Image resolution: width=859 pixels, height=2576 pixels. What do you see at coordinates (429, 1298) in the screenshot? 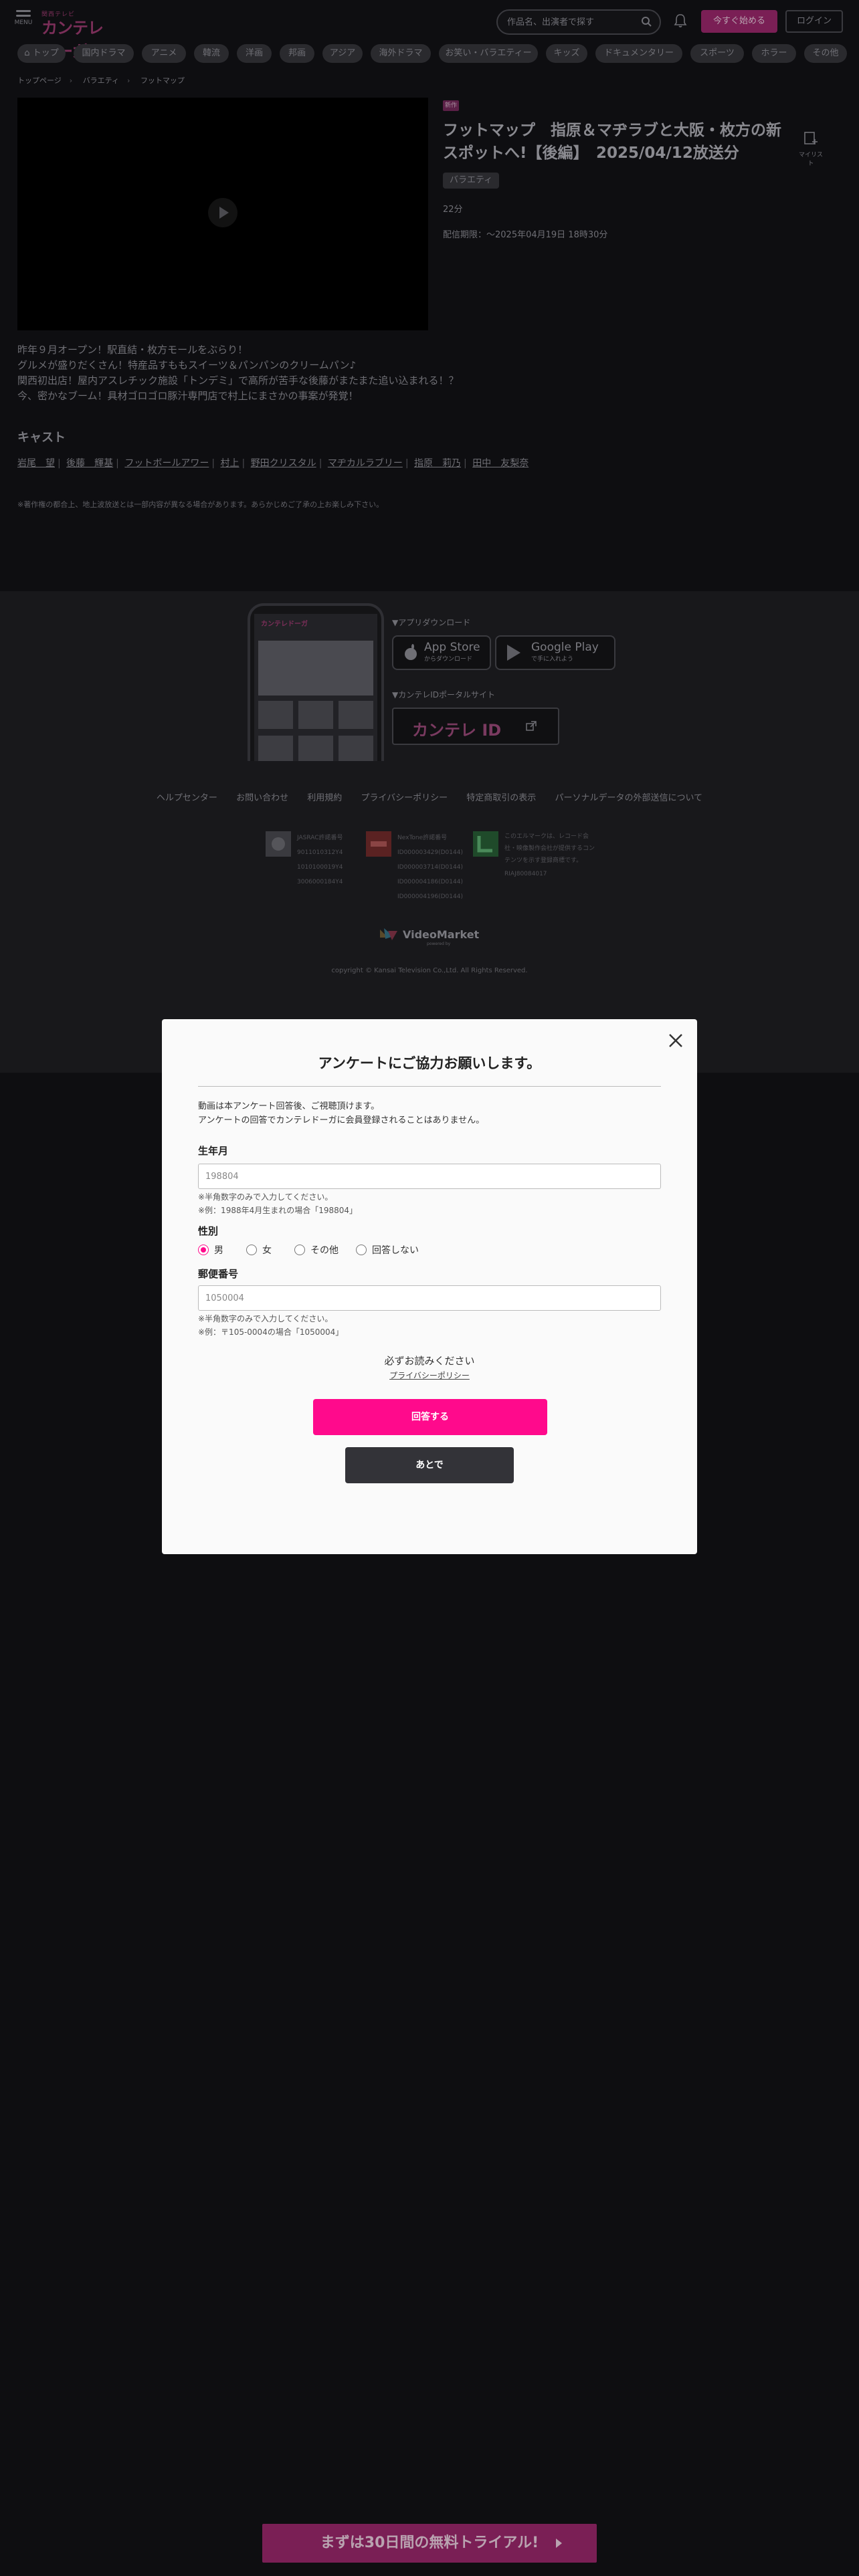
I see `zip-input` at bounding box center [429, 1298].